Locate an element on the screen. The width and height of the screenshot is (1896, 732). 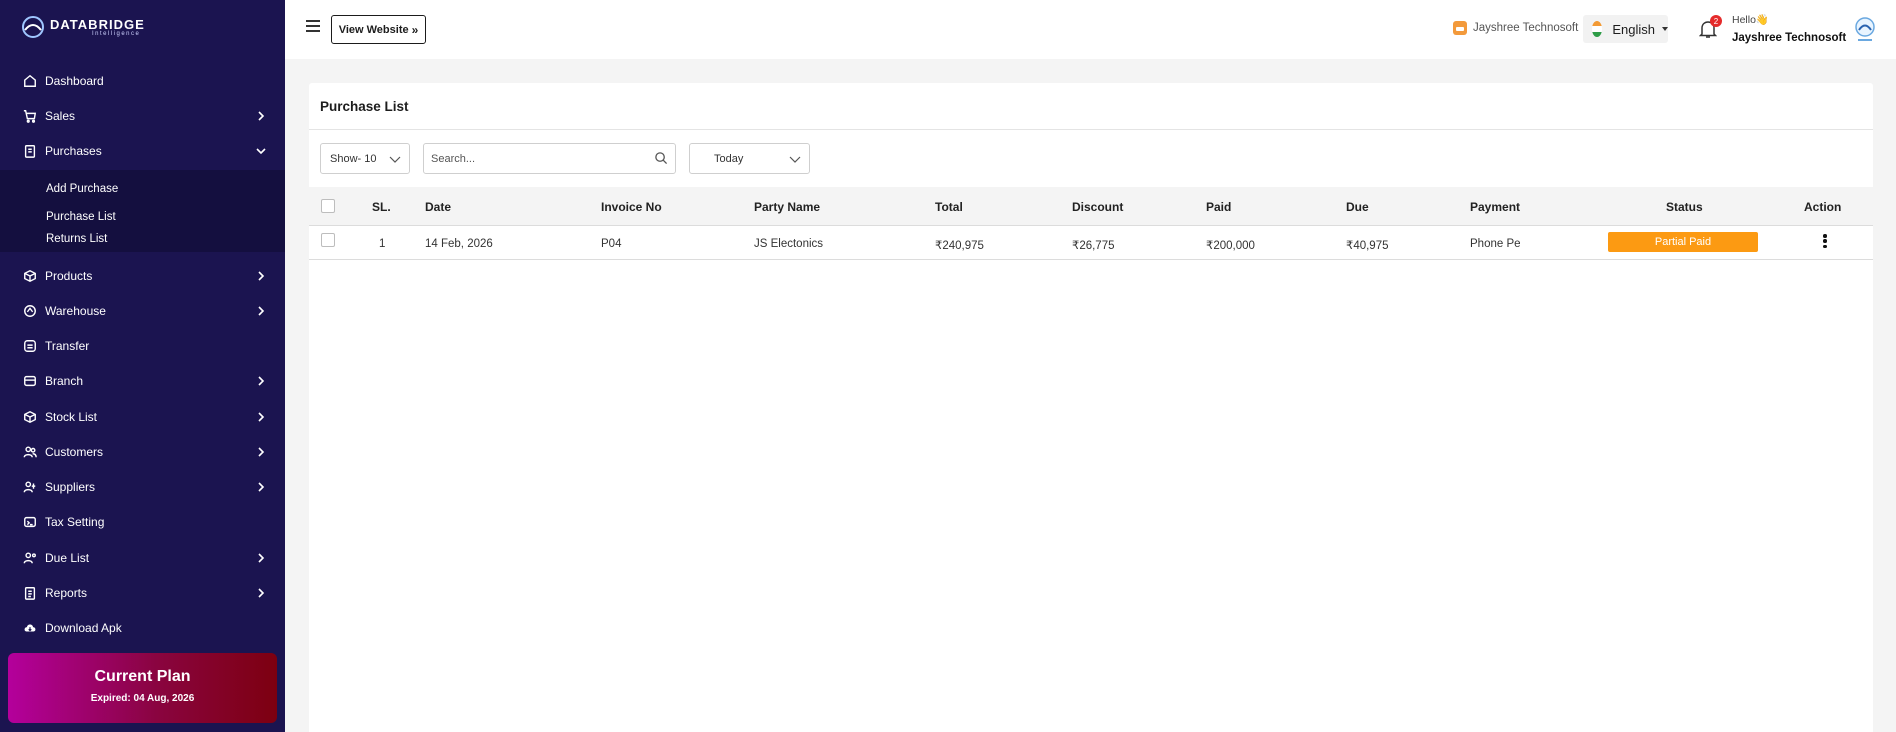
sidebar-item-label: Tax Setting is located at coordinates (75, 522).